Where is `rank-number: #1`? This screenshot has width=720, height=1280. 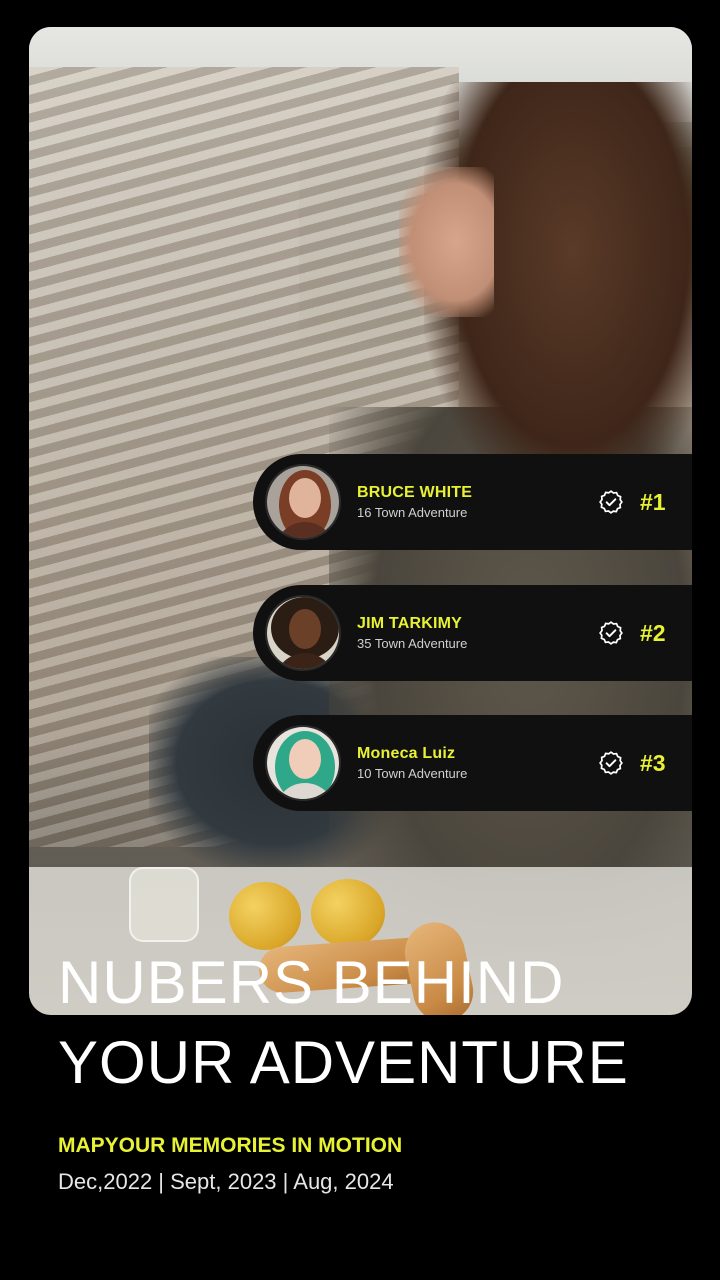 rank-number: #1 is located at coordinates (653, 501).